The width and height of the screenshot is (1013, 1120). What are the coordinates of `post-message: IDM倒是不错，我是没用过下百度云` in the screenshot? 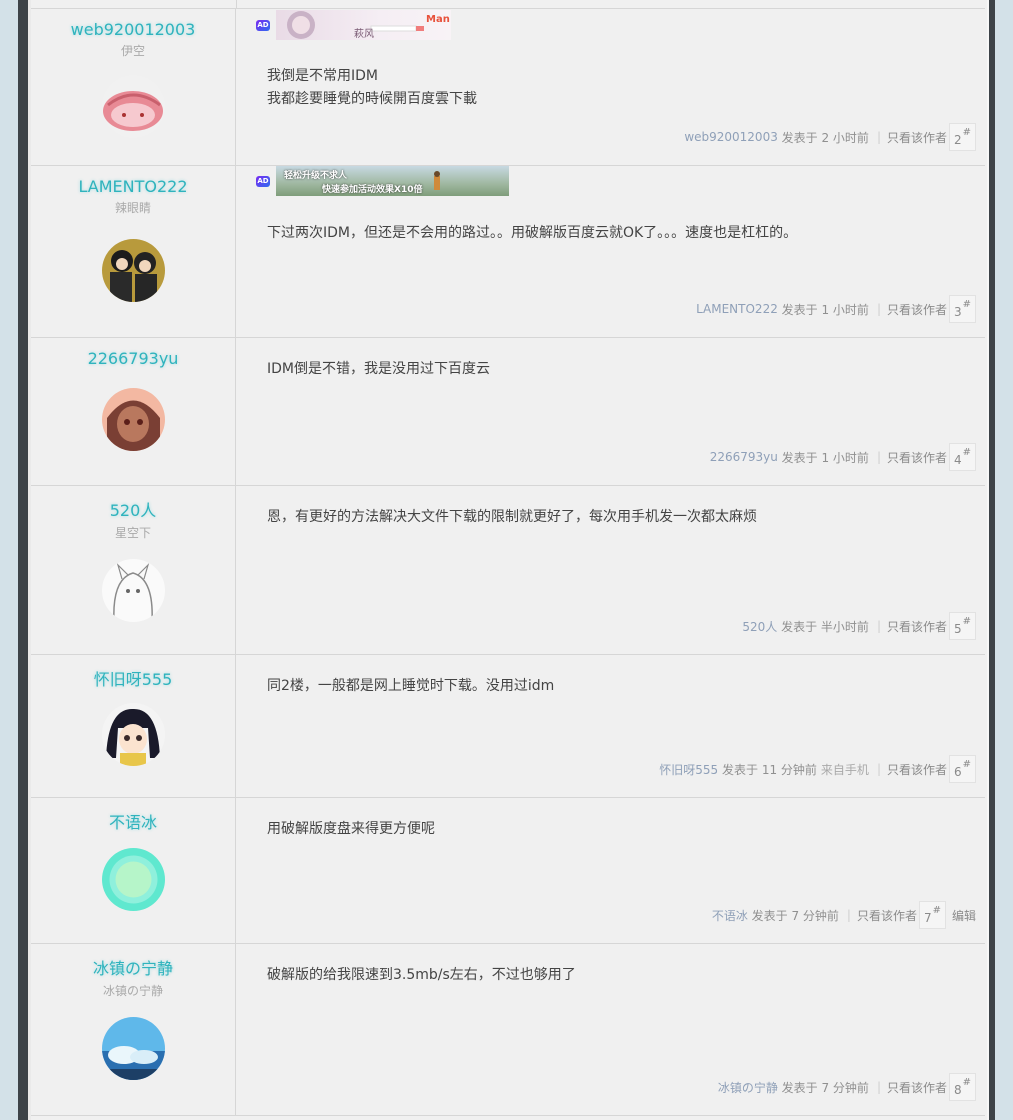 It's located at (378, 369).